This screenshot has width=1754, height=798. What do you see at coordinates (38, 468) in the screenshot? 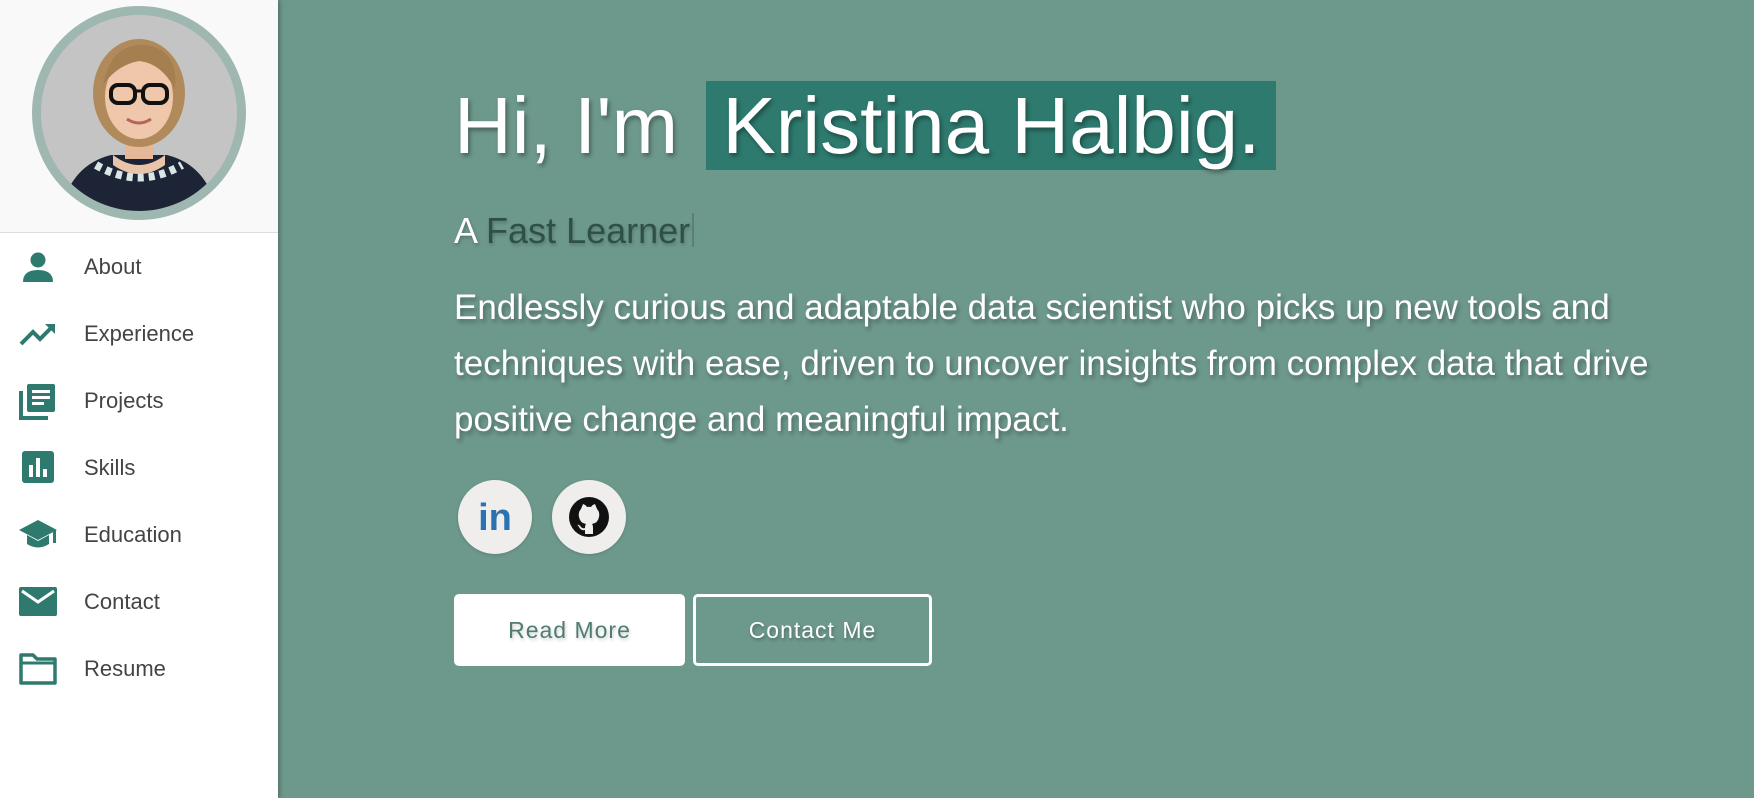
I see `bar-chart-icon` at bounding box center [38, 468].